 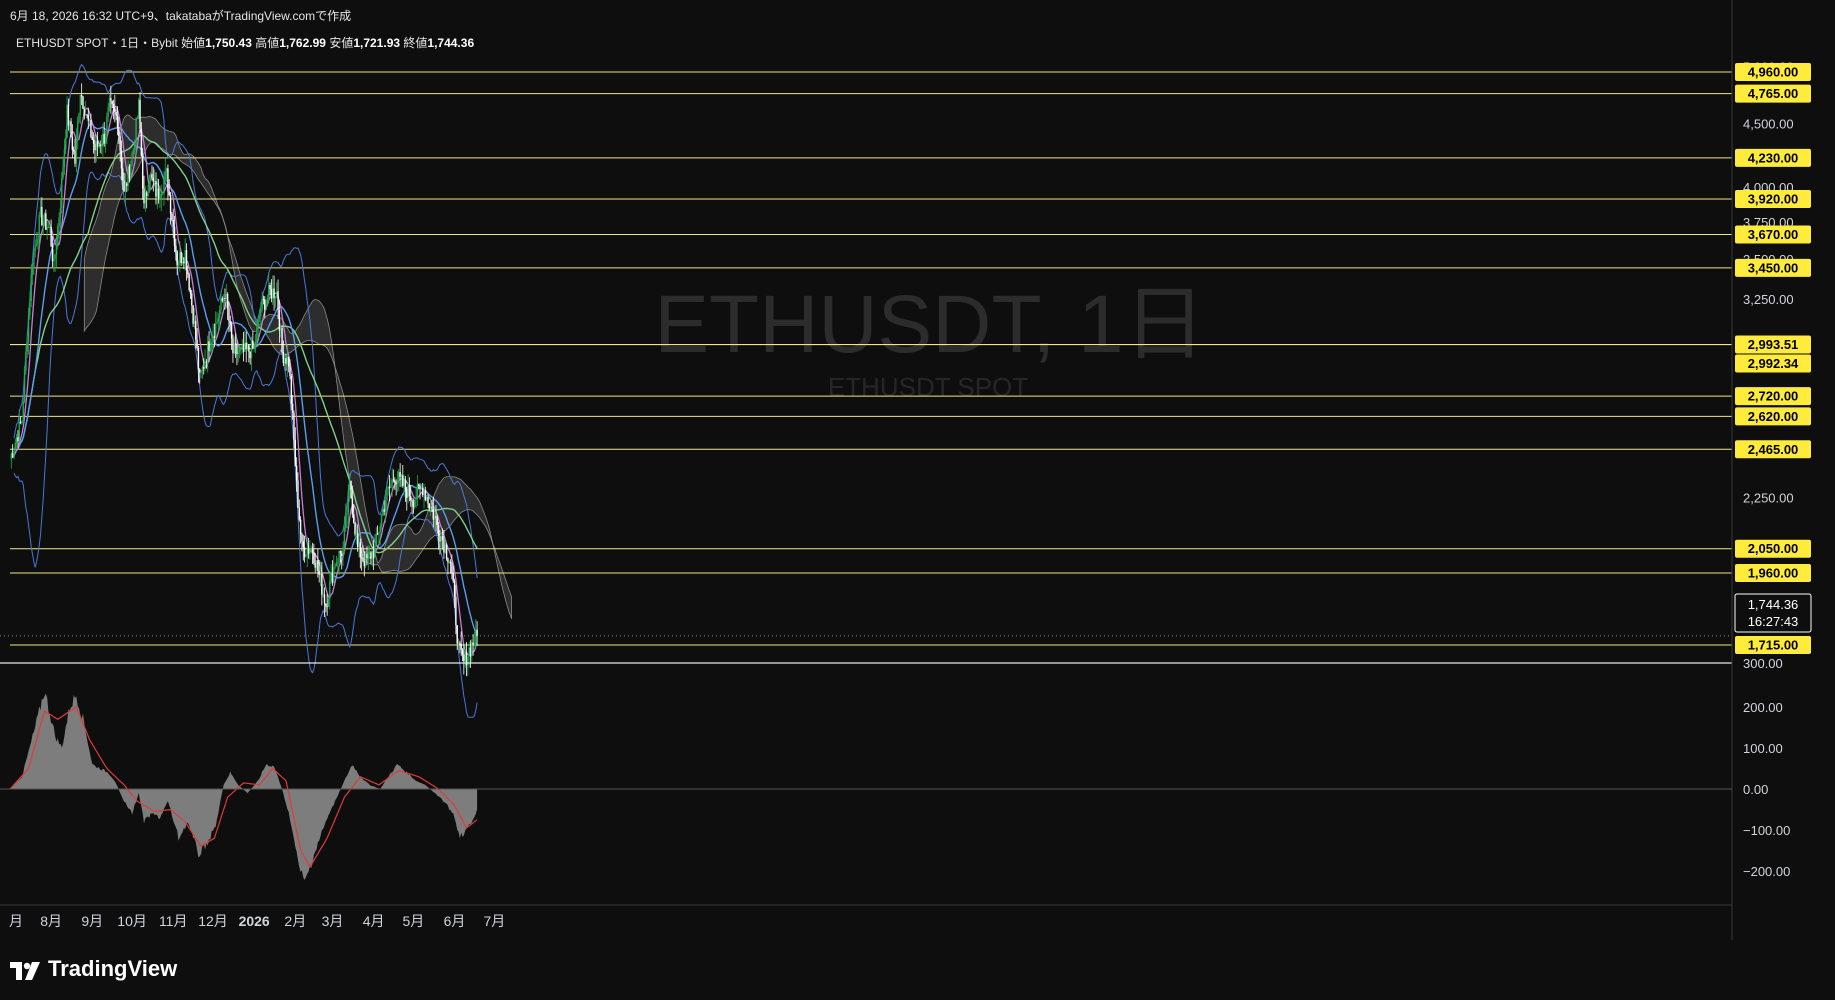 What do you see at coordinates (1763, 707) in the screenshot?
I see `macd-tick-label: 200.00` at bounding box center [1763, 707].